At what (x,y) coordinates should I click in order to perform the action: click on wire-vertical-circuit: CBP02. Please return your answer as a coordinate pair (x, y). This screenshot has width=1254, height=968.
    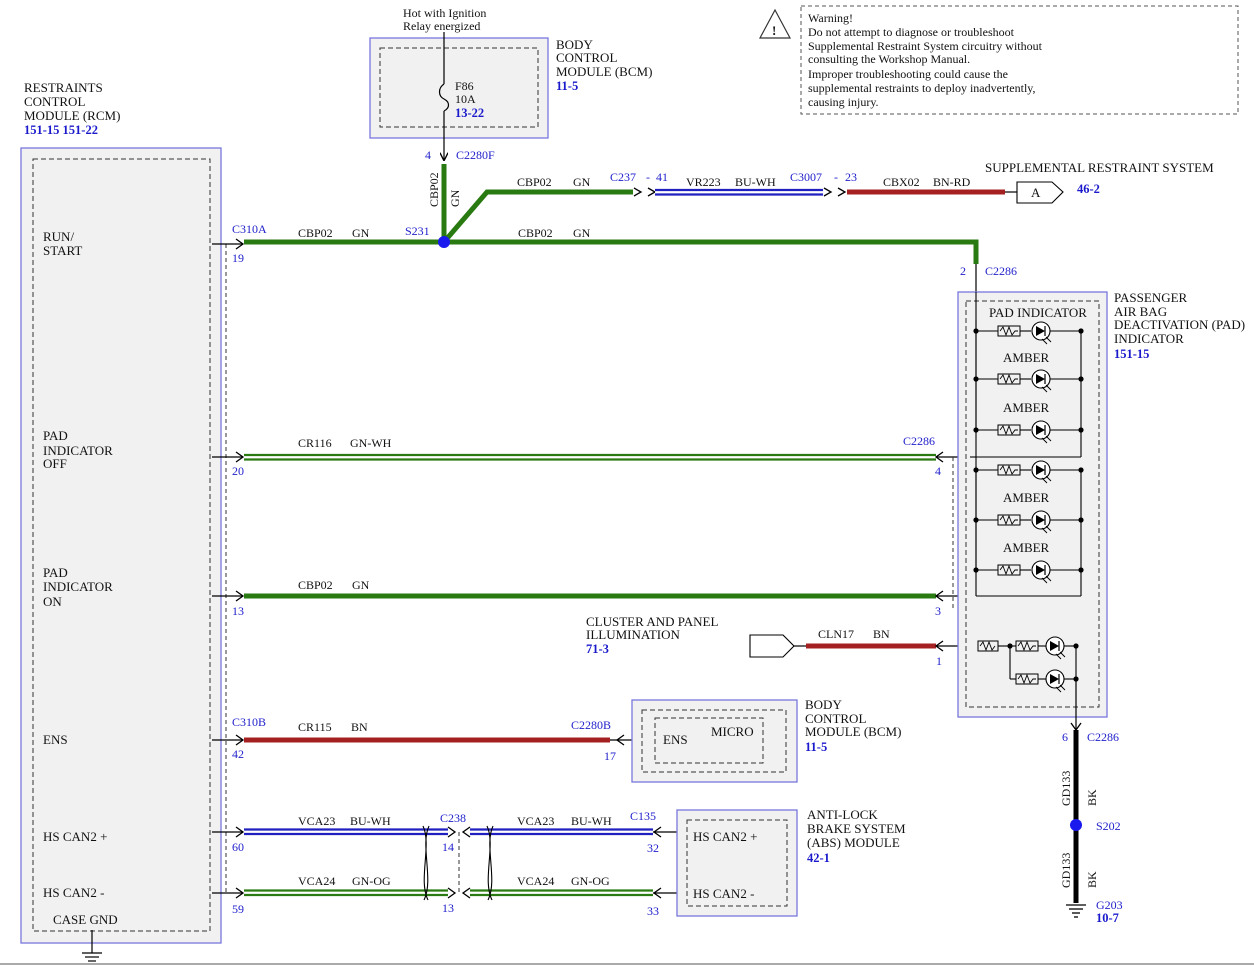
    Looking at the image, I should click on (434, 189).